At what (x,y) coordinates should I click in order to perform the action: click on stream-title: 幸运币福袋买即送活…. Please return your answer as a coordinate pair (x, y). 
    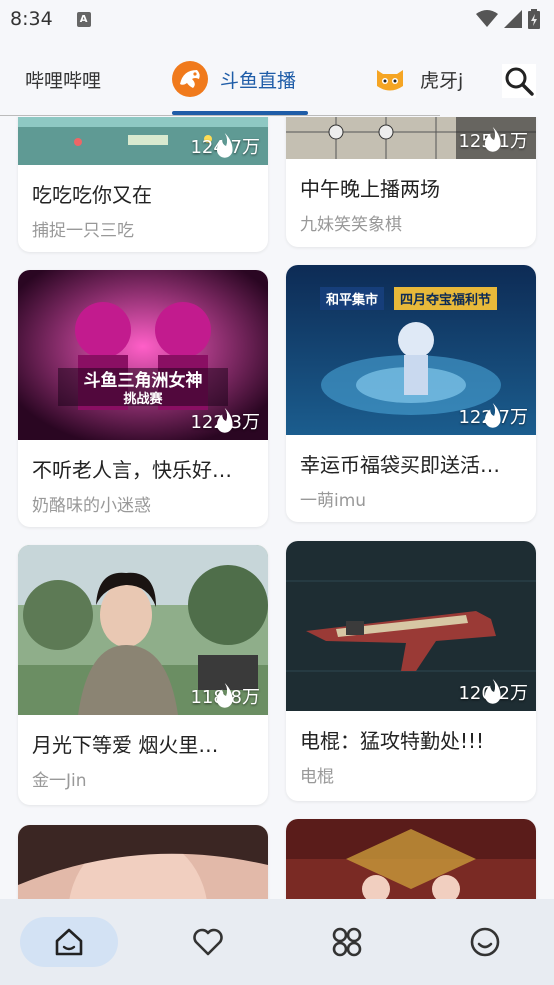
    Looking at the image, I should click on (400, 465).